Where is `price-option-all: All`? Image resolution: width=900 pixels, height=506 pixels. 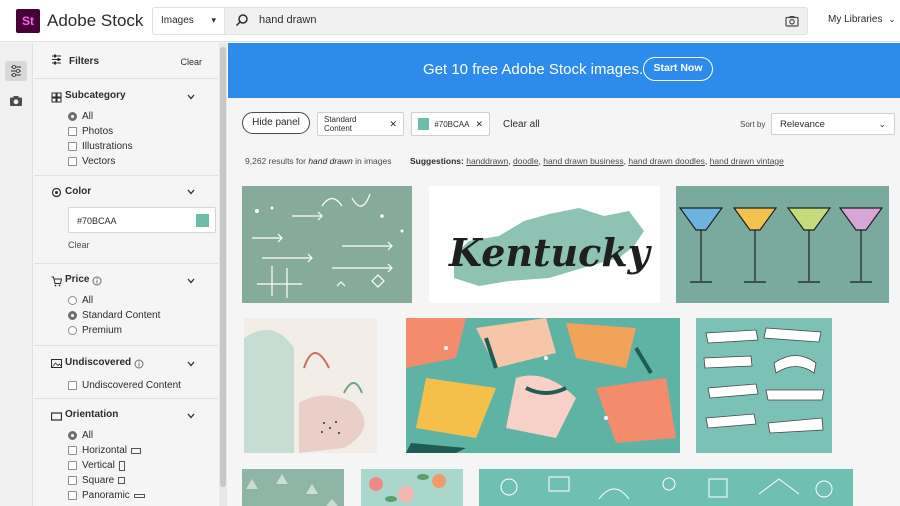 price-option-all: All is located at coordinates (80, 300).